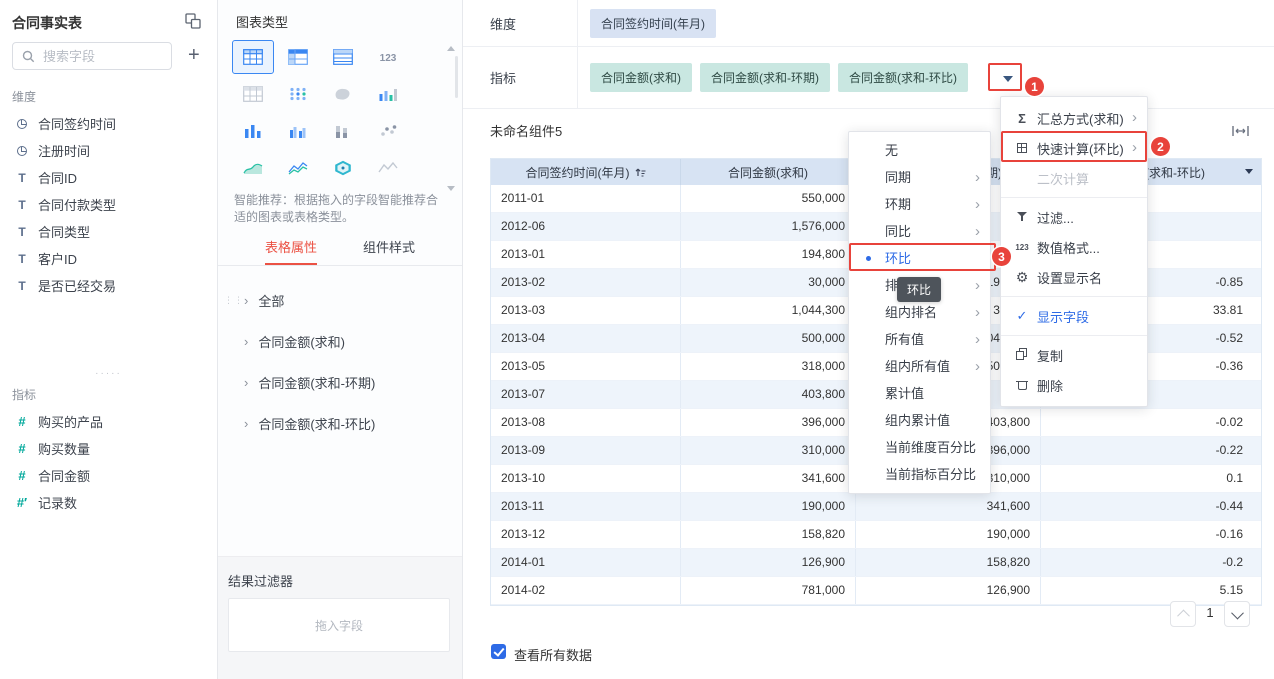  Describe the element at coordinates (1240, 133) in the screenshot. I see `fit-width-icon` at that location.